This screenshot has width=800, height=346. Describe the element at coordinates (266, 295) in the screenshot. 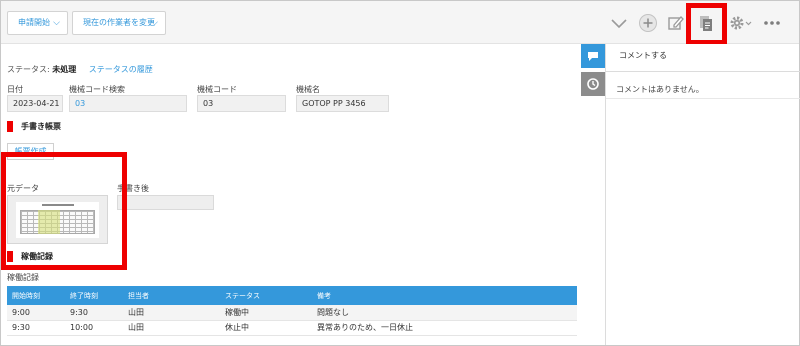

I see `column-header: ステータス` at that location.